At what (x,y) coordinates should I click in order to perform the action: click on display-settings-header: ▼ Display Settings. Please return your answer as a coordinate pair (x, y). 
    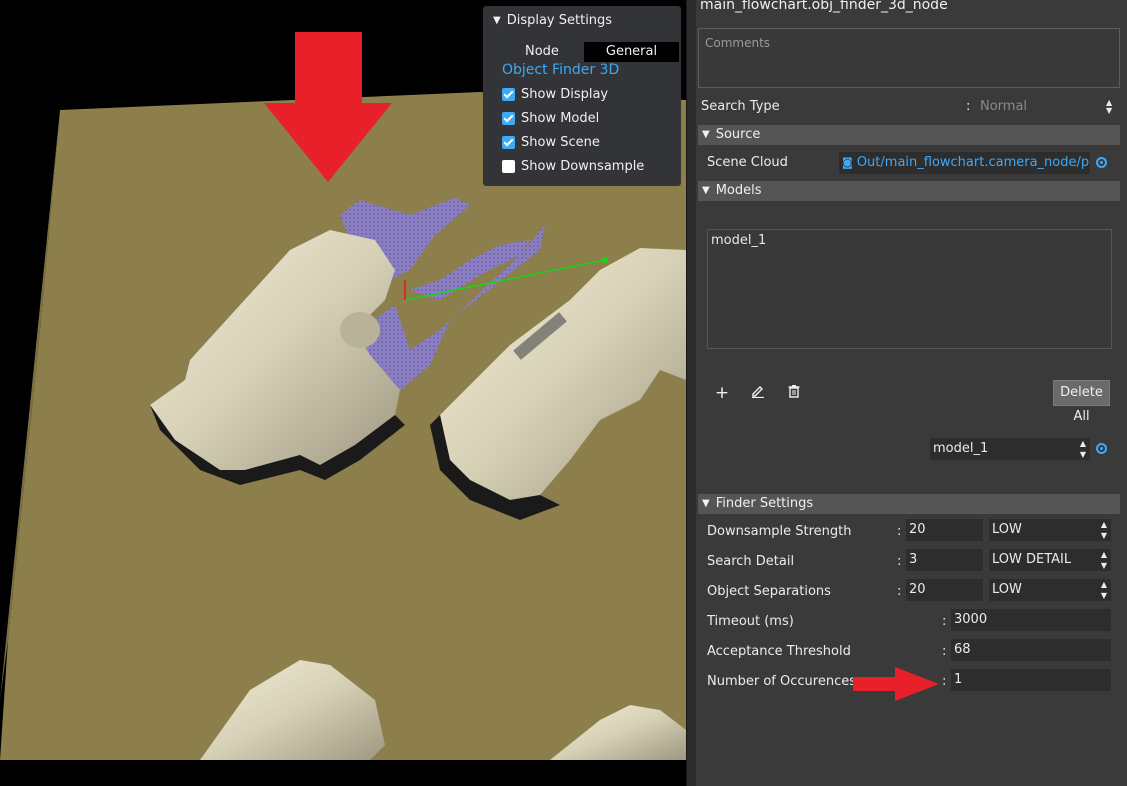
    Looking at the image, I should click on (552, 20).